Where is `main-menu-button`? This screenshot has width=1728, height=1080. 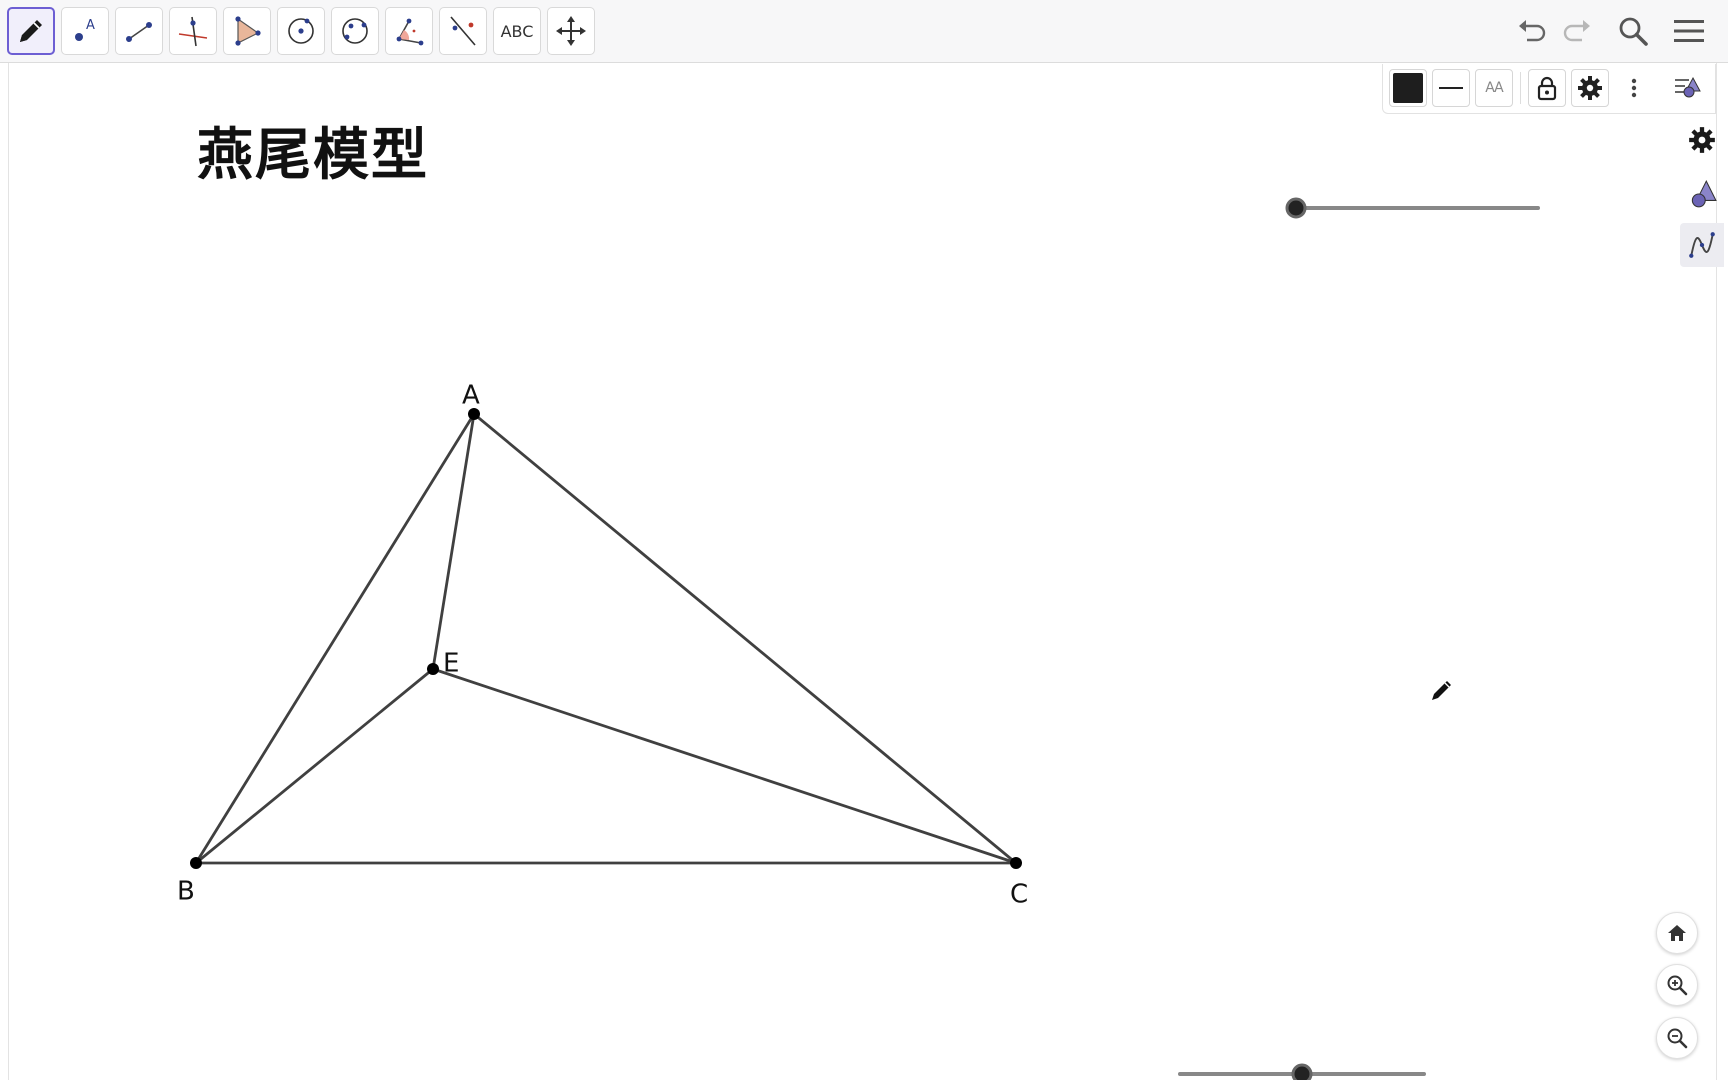
main-menu-button is located at coordinates (1689, 31).